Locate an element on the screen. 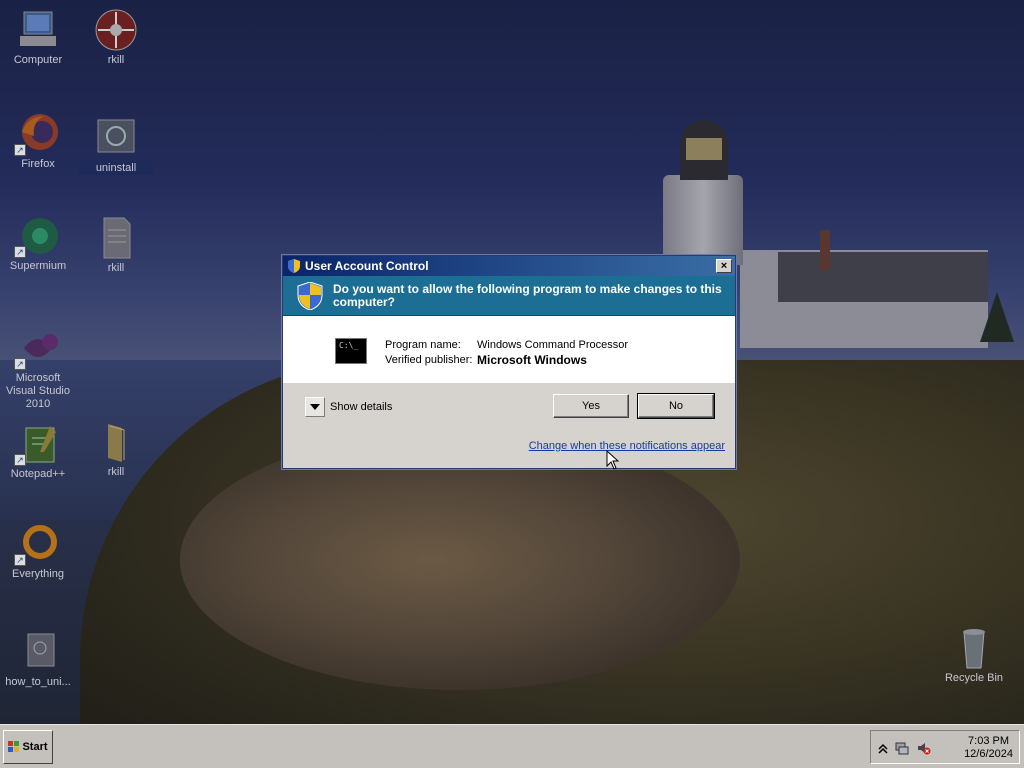 The width and height of the screenshot is (1024, 768). desktop-icon-label: Computer is located at coordinates (38, 60).